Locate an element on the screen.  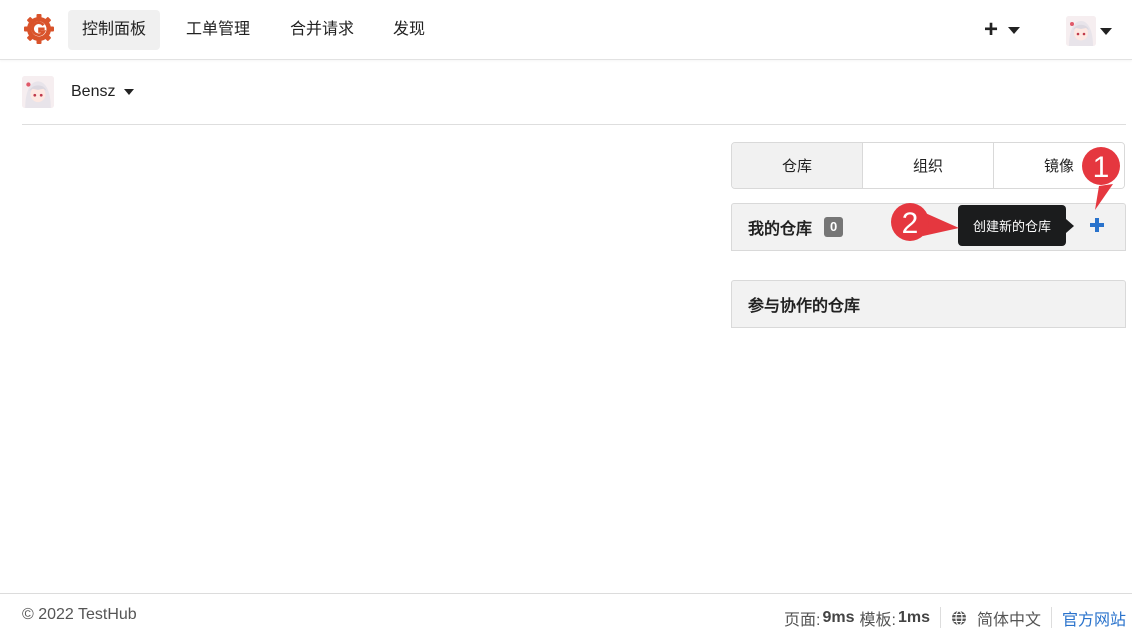
language-label: 简体中文 is located at coordinates (1008, 620).